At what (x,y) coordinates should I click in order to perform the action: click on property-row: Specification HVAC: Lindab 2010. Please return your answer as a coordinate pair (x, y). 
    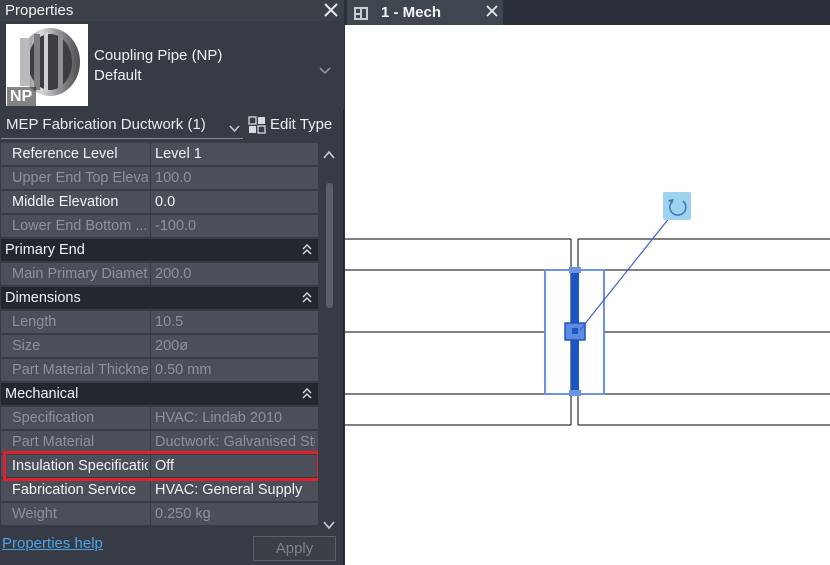
    Looking at the image, I should click on (159, 418).